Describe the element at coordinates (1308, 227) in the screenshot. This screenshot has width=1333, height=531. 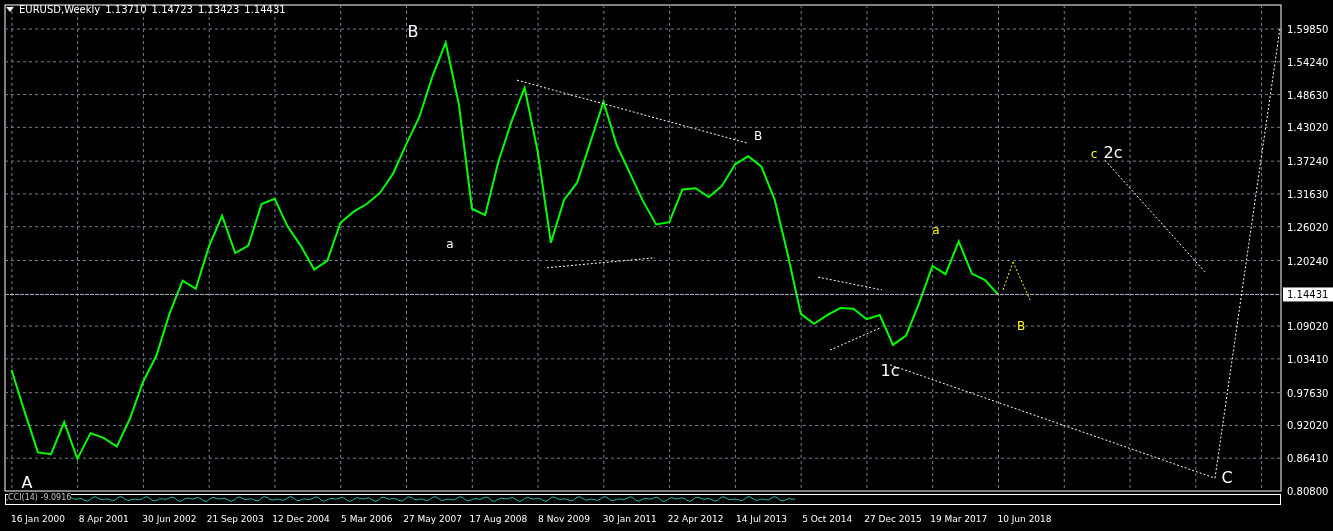
I see `y-axis-label: 1.26020` at that location.